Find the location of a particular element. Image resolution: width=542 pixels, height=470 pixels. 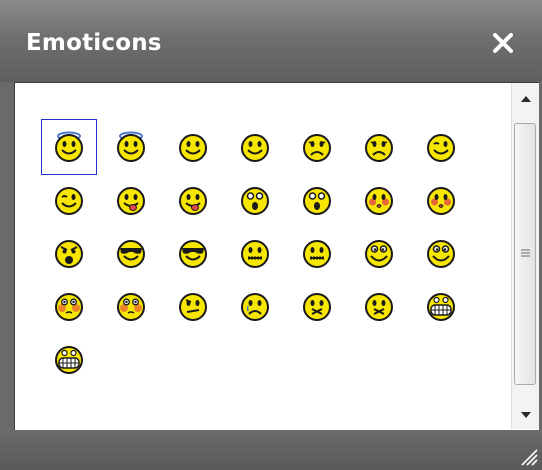

emoticon-zipped is located at coordinates (255, 253).